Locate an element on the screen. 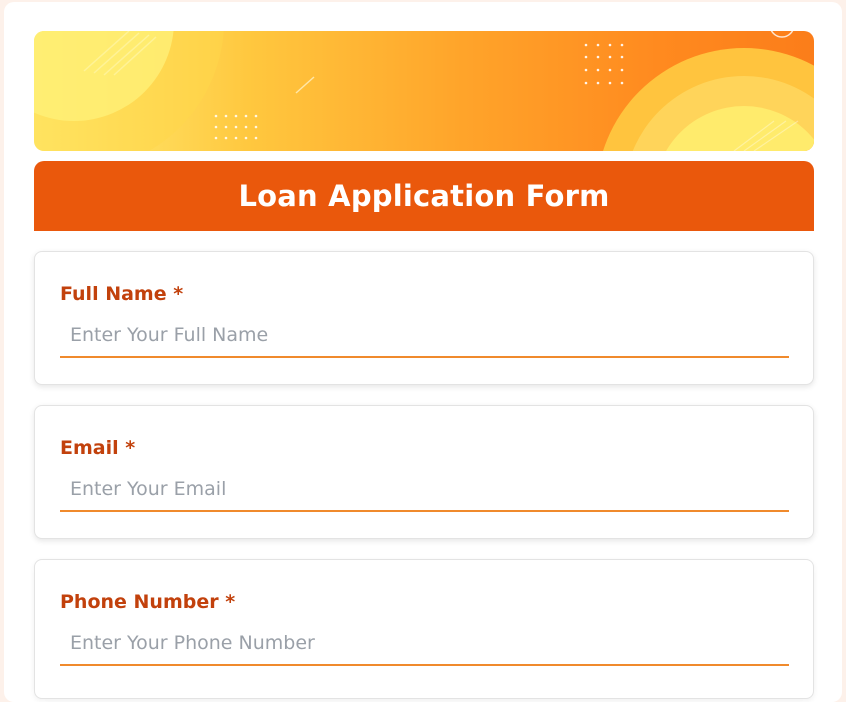  form-title: Loan Application Form is located at coordinates (424, 196).